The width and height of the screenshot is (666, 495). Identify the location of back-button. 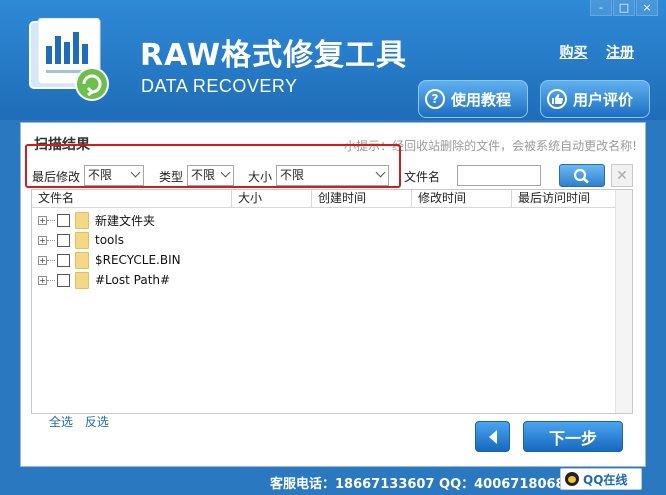
(492, 436).